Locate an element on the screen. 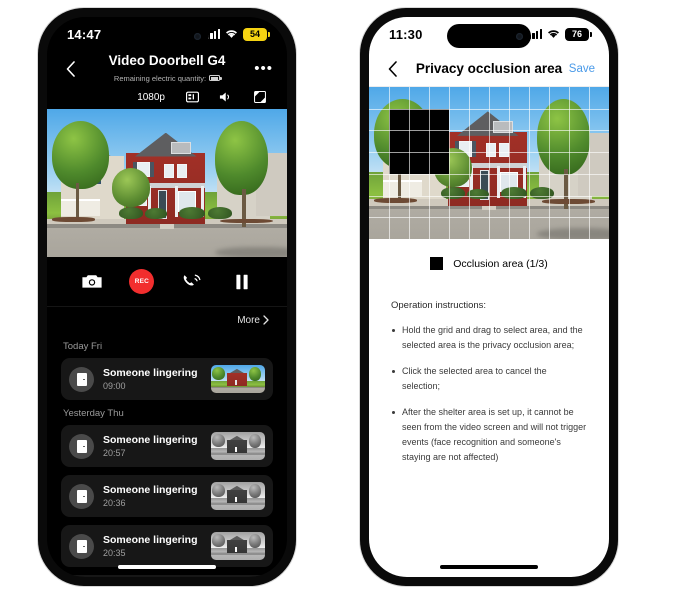  event-text: Someone lingering 20:57 is located at coordinates (157, 446).